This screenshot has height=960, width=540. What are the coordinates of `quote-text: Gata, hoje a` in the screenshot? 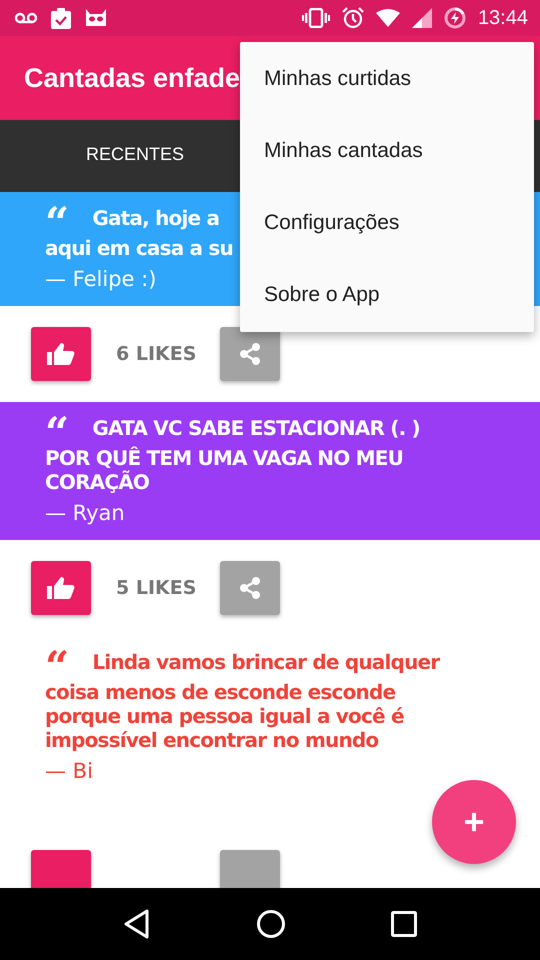 It's located at (156, 218).